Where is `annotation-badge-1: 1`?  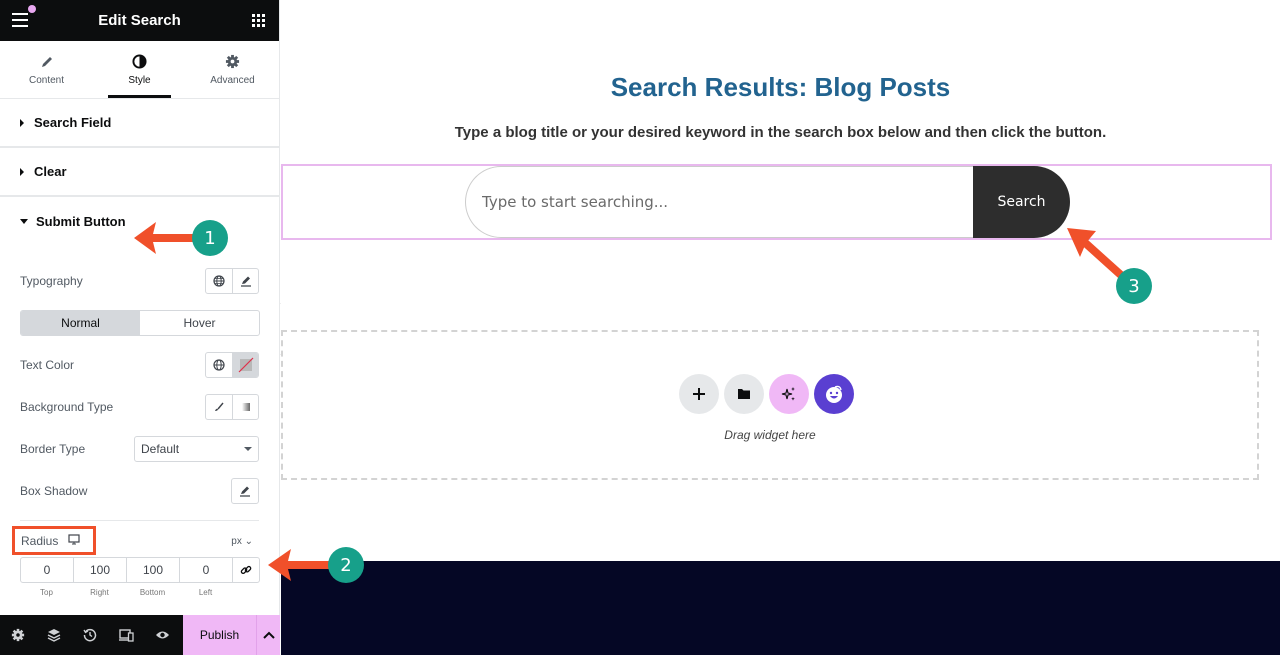
annotation-badge-1: 1 is located at coordinates (210, 238).